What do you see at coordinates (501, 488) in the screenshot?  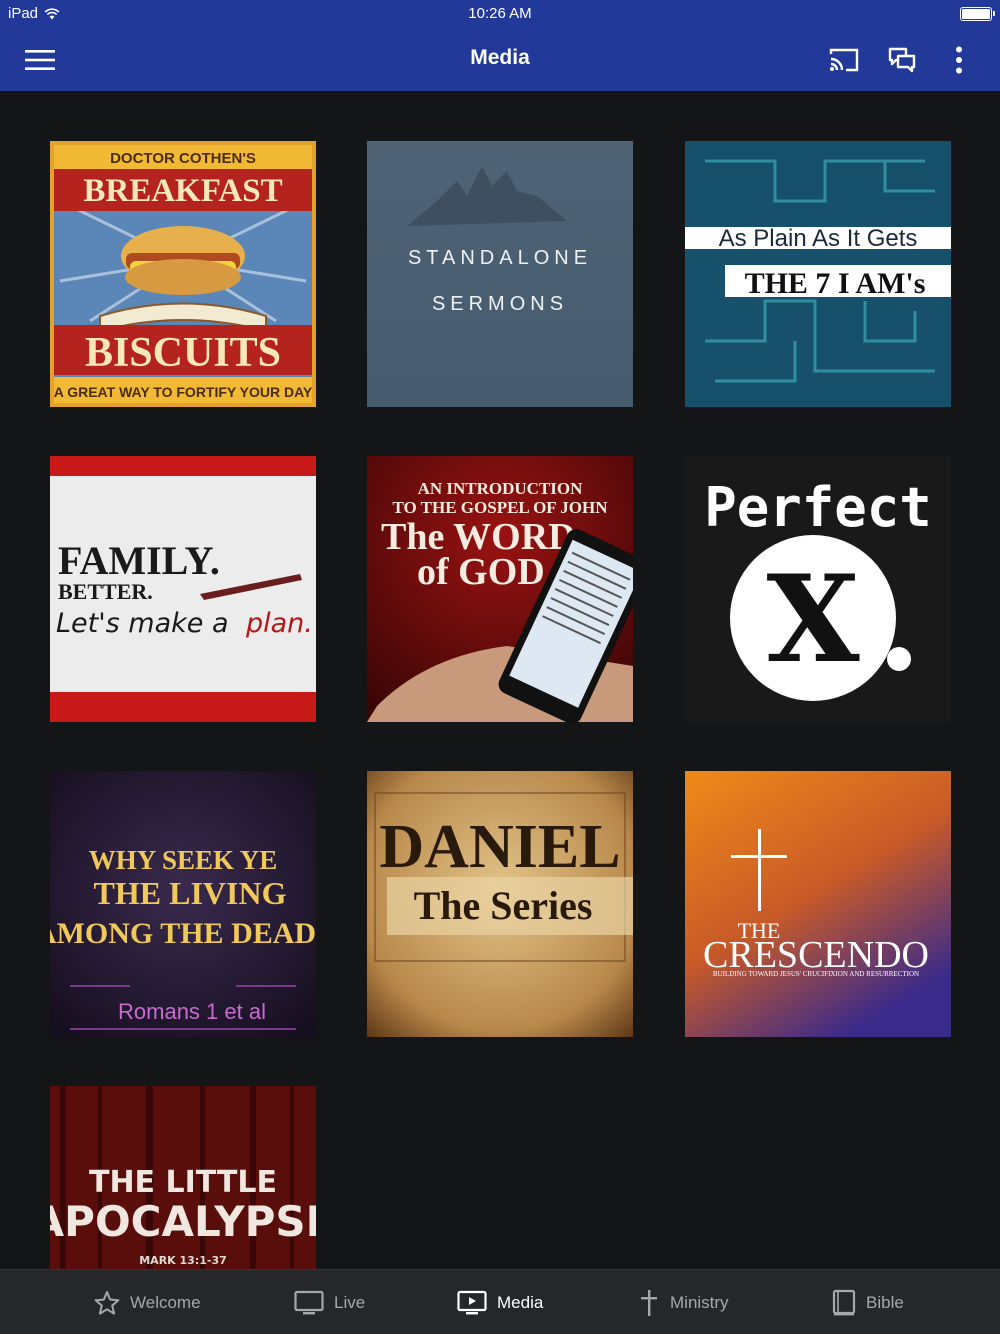 I see `tile-text: AN INTRODUCTION` at bounding box center [501, 488].